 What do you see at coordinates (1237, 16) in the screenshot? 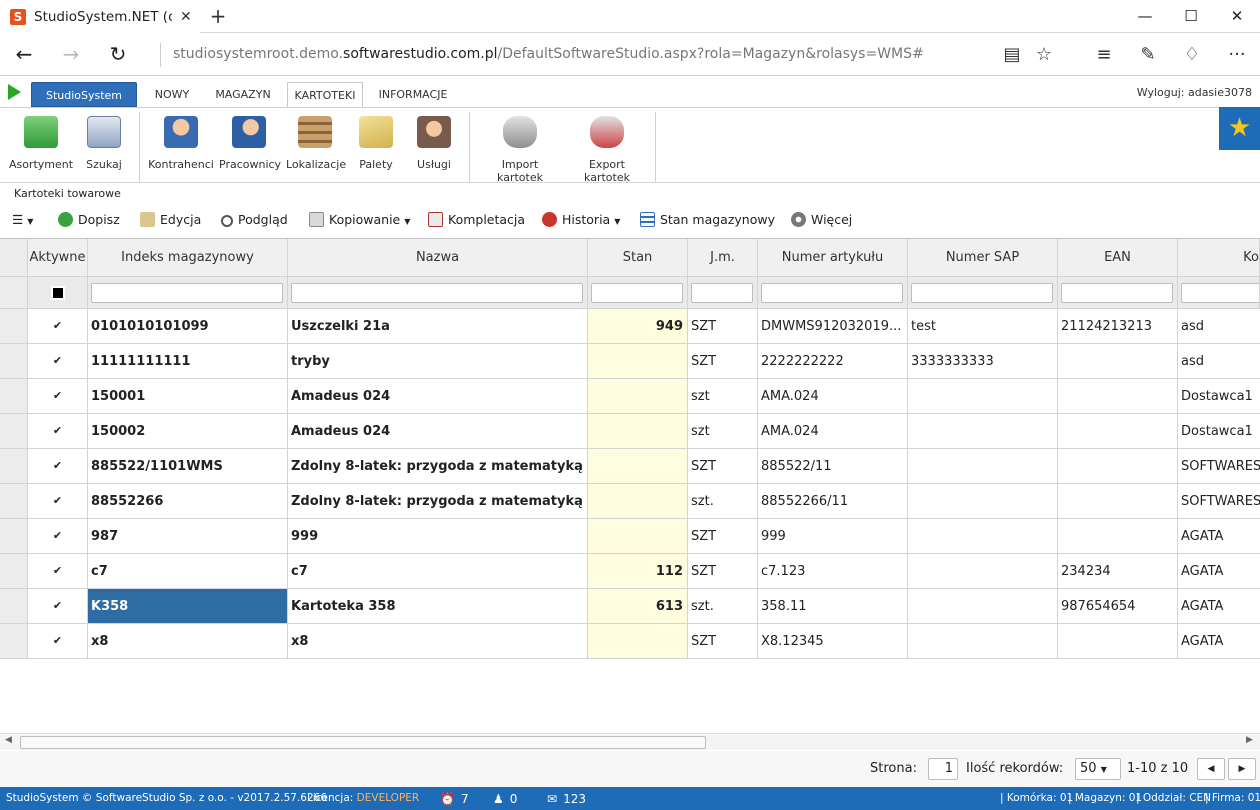
I see `close-window-icon: ✕` at bounding box center [1237, 16].